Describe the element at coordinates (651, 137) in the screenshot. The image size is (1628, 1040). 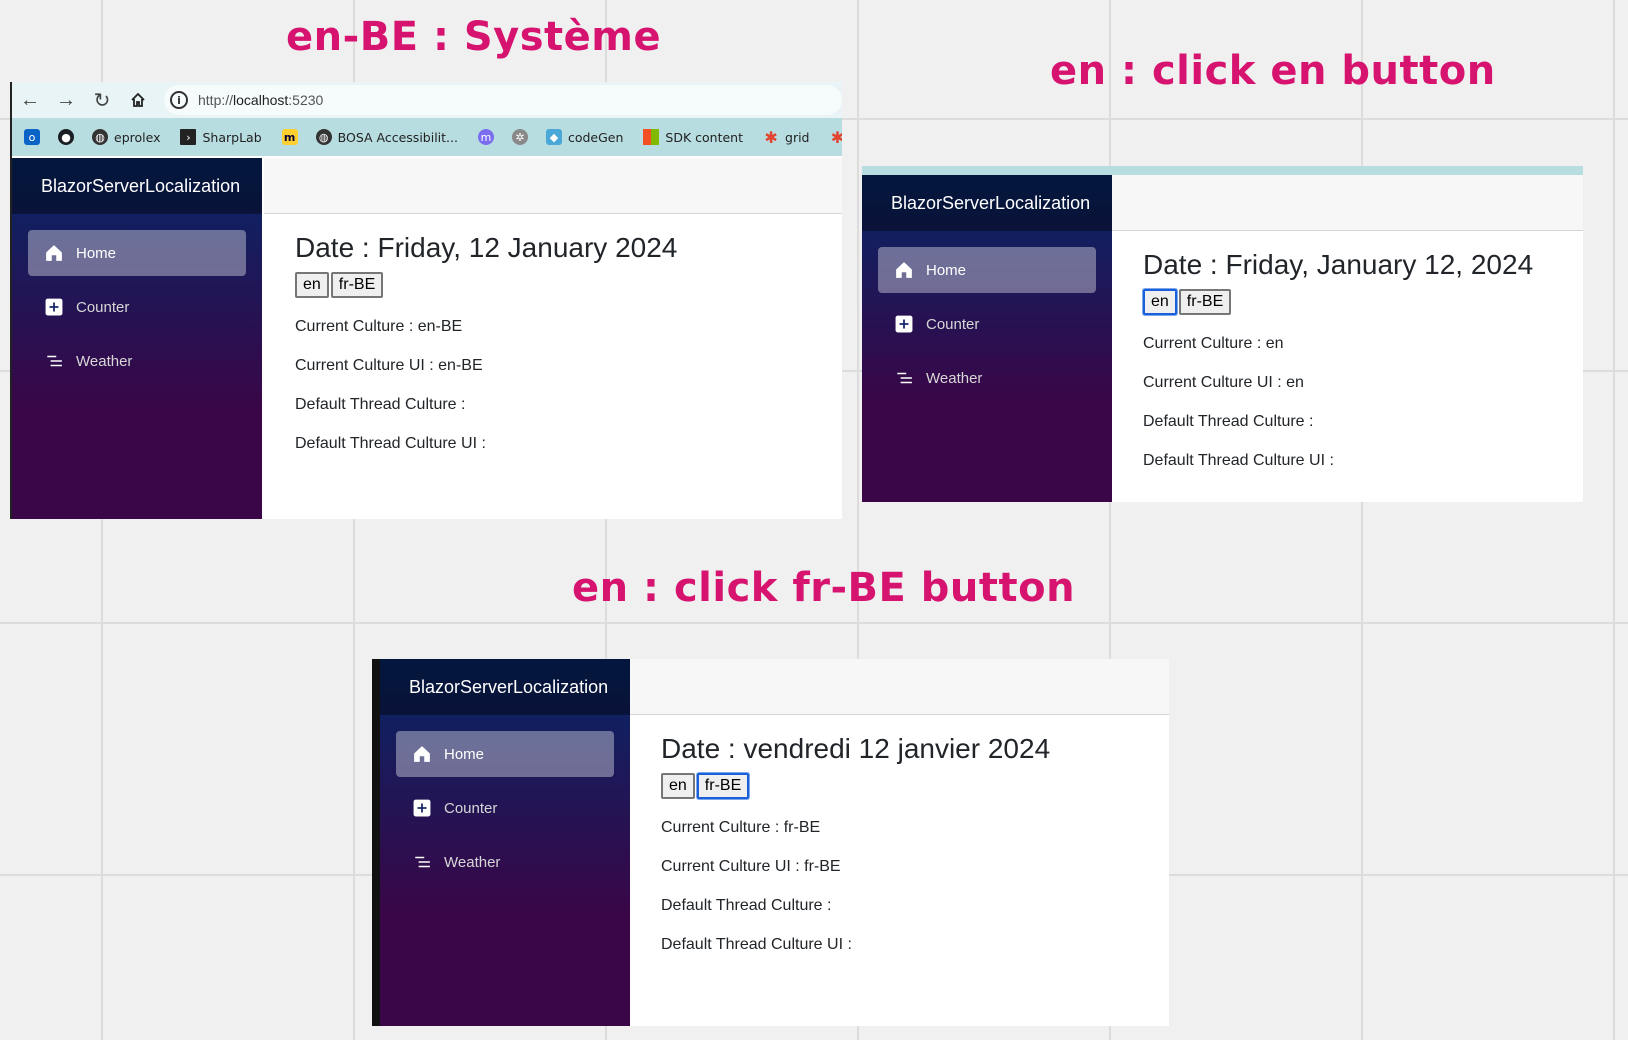
I see `microsoft-icon` at that location.